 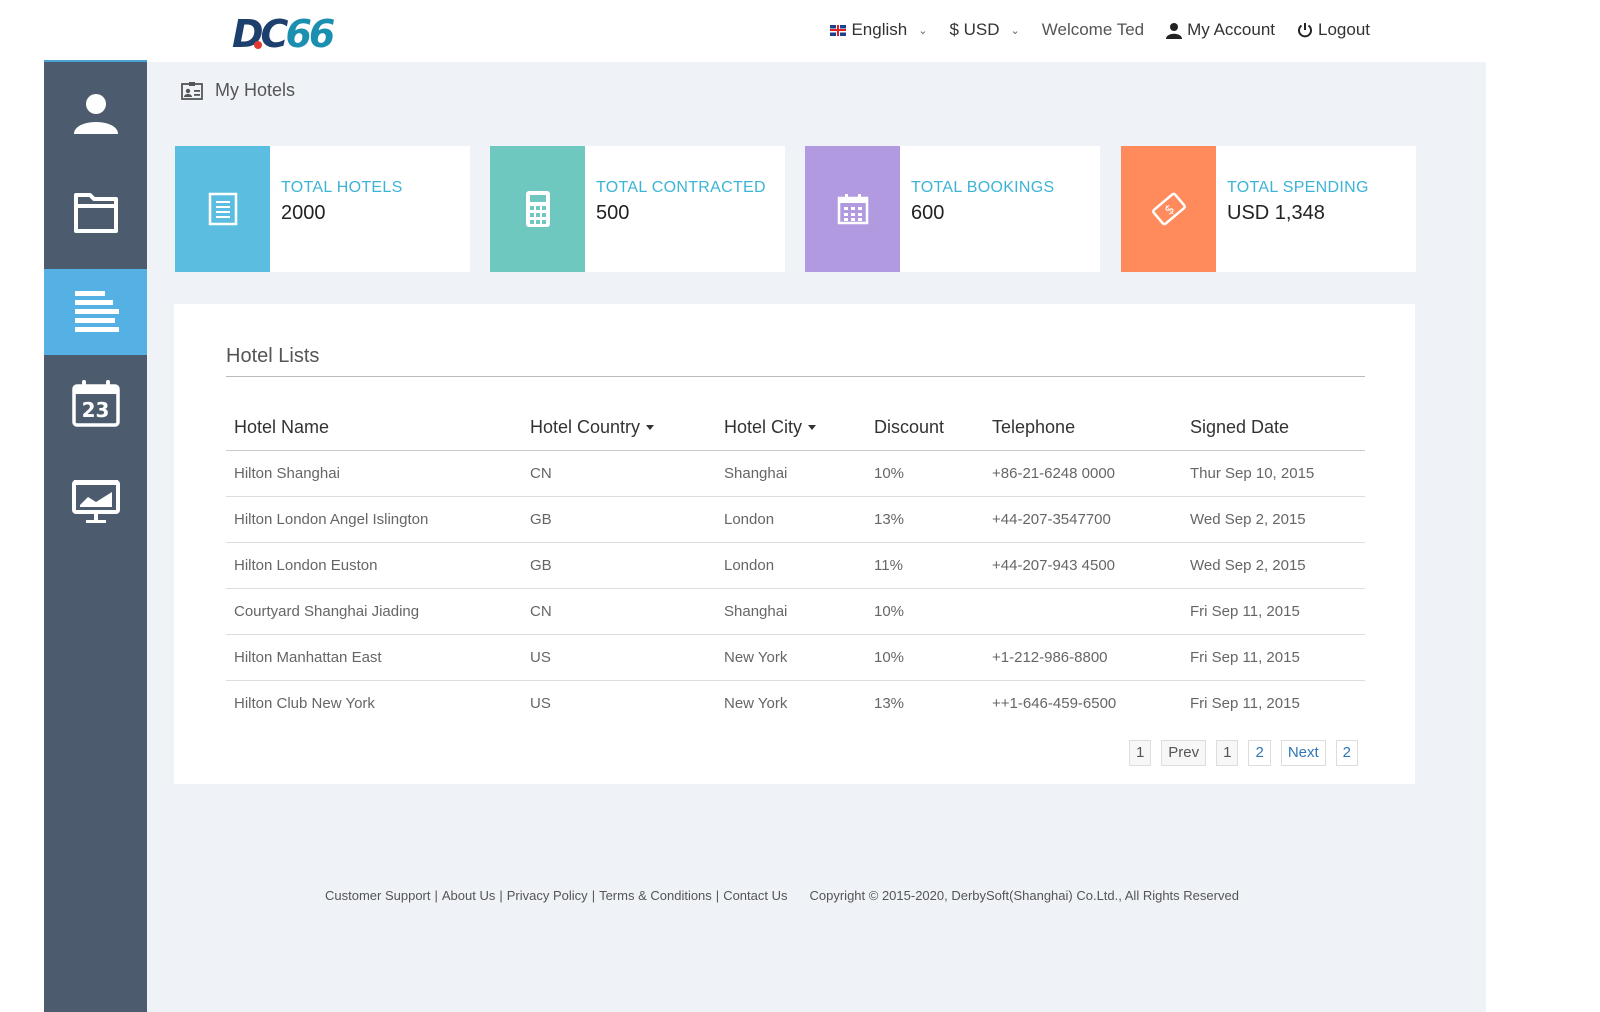 I want to click on column-header-hotel-city: Hotel City, so click(x=791, y=427).